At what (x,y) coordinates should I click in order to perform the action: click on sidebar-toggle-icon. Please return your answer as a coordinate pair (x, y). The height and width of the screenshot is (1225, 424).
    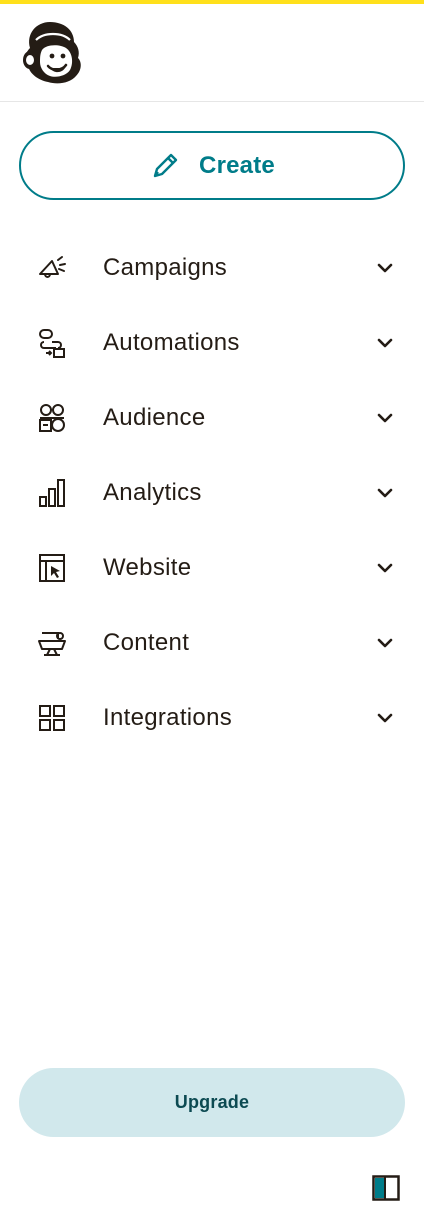
    Looking at the image, I should click on (386, 1188).